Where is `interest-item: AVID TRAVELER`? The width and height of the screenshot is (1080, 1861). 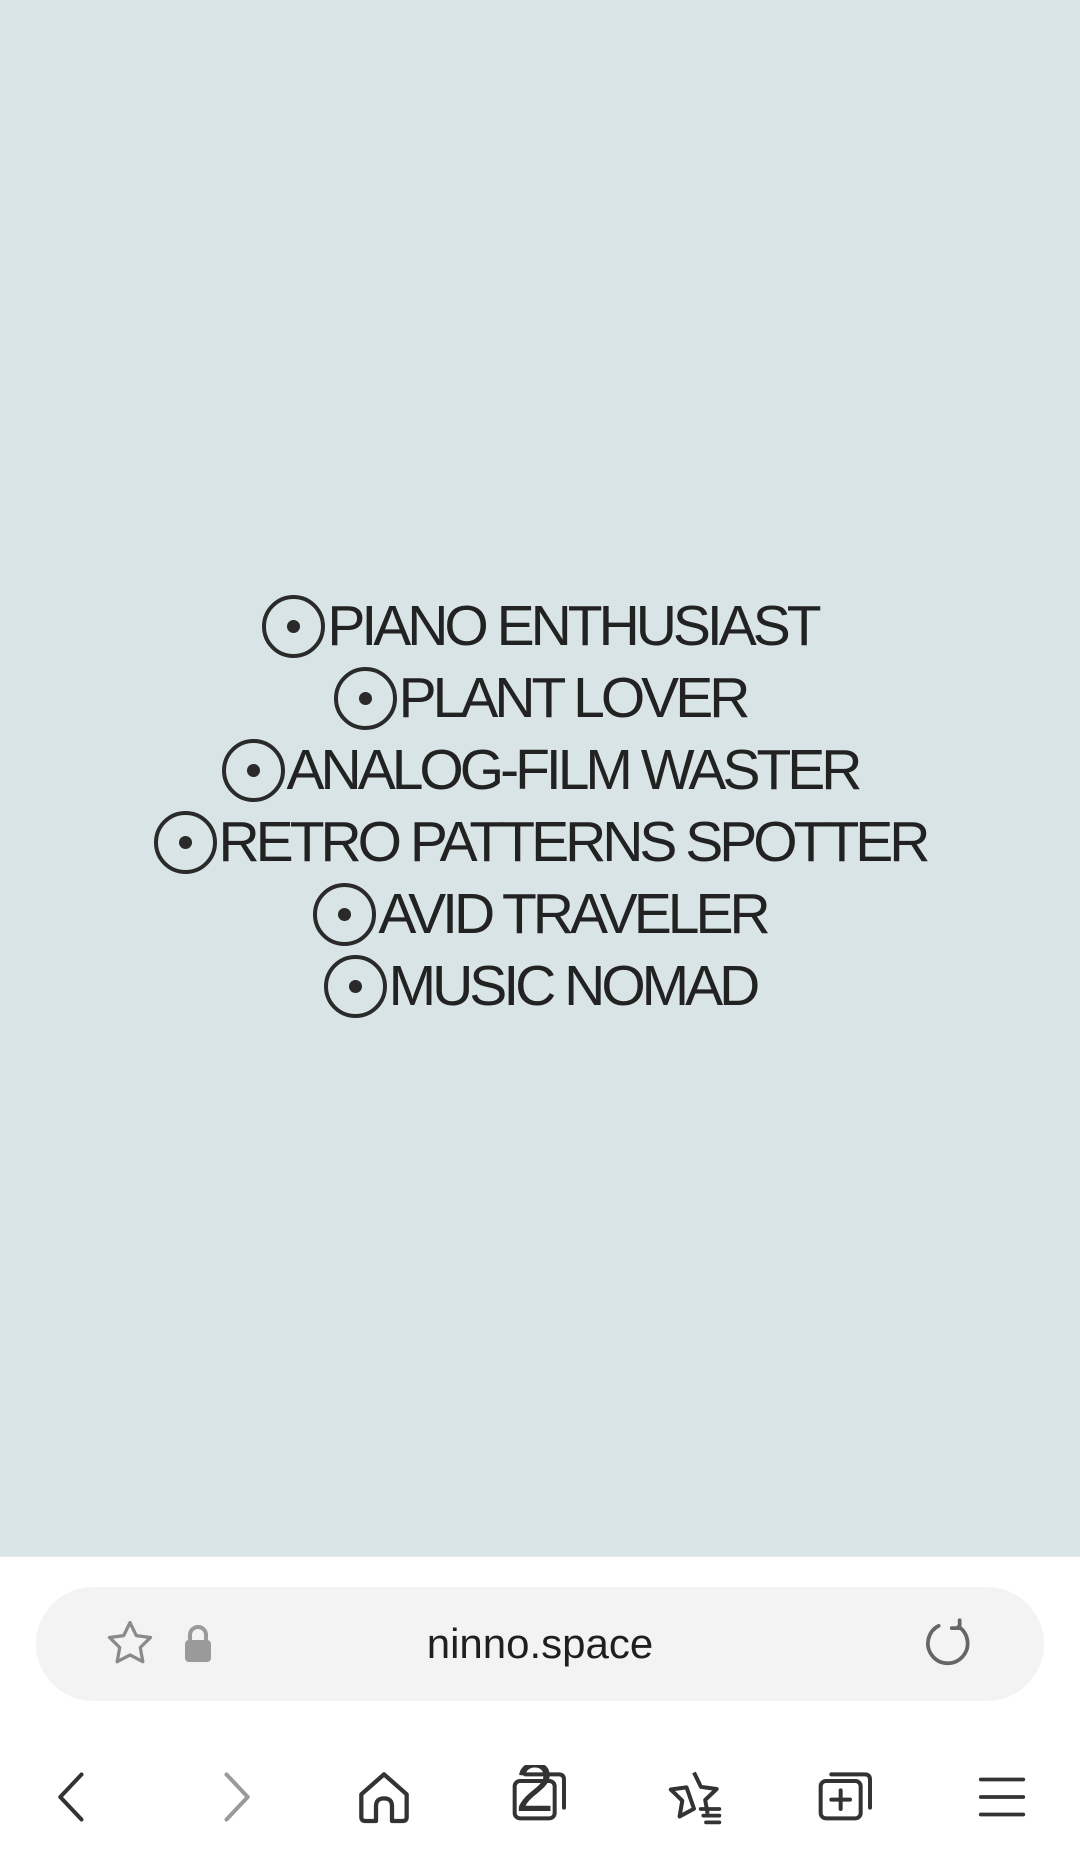
interest-item: AVID TRAVELER is located at coordinates (540, 914).